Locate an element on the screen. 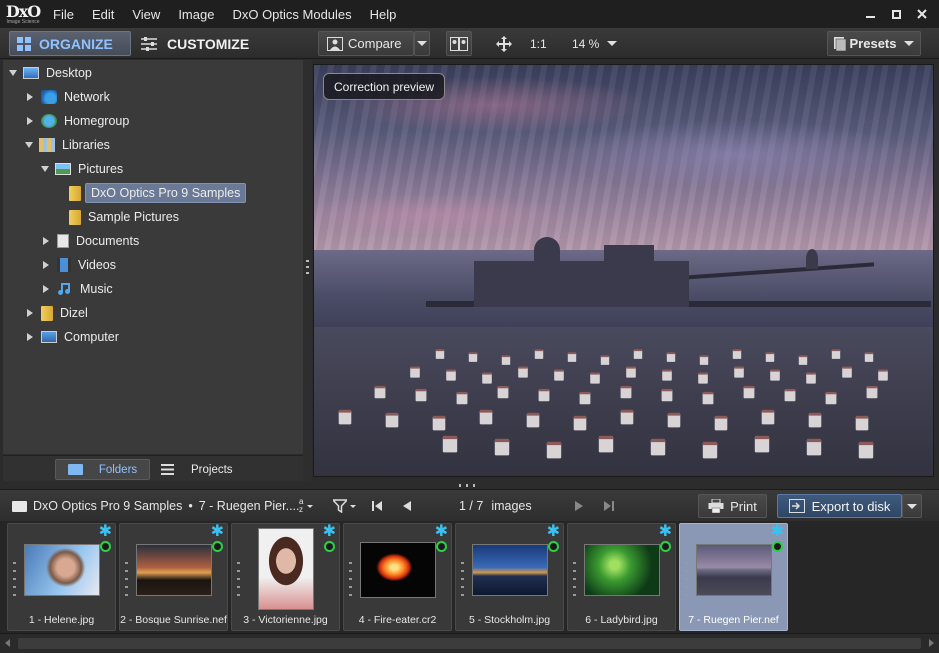 Image resolution: width=939 pixels, height=653 pixels. scrollbar-track is located at coordinates (469, 643).